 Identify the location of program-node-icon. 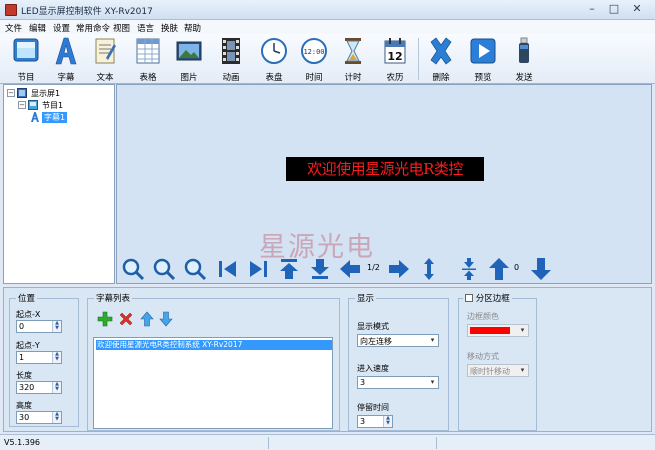
(33, 105).